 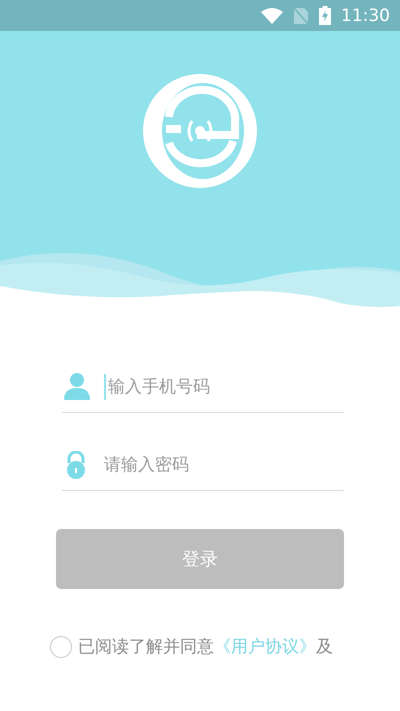 I want to click on agreement-checkbox, so click(x=61, y=647).